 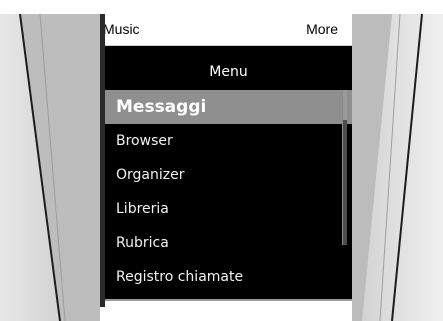 What do you see at coordinates (228, 209) in the screenshot?
I see `menu-item-libreria: Libreria` at bounding box center [228, 209].